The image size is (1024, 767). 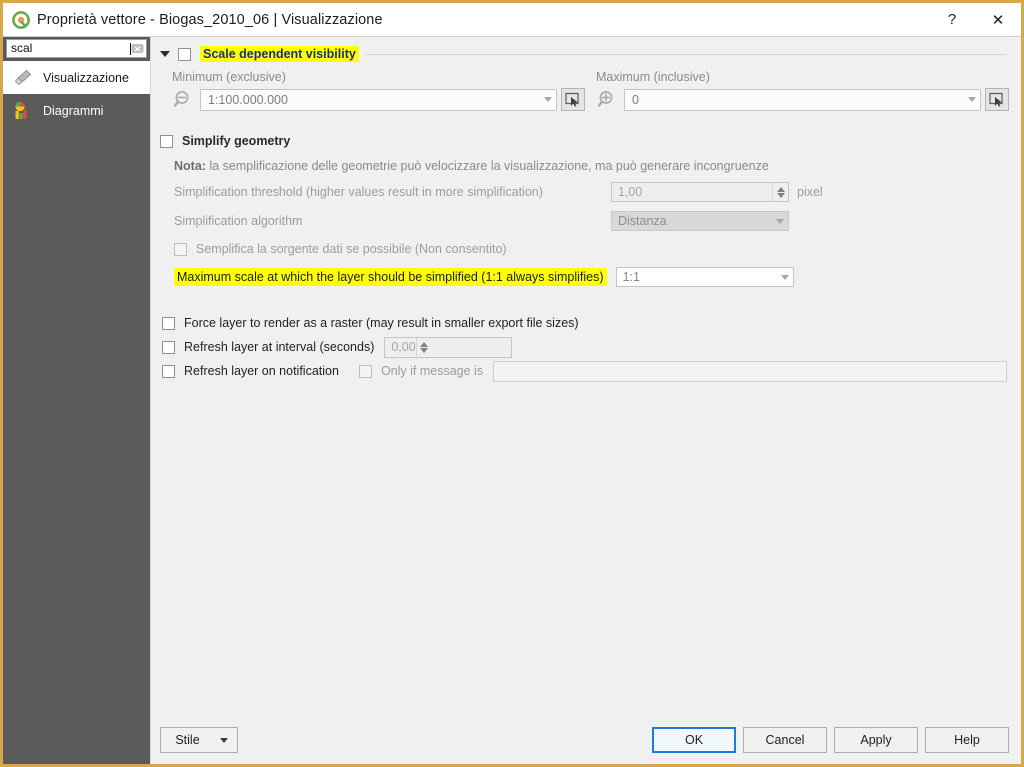 What do you see at coordinates (750, 371) in the screenshot?
I see `only-if-message-input` at bounding box center [750, 371].